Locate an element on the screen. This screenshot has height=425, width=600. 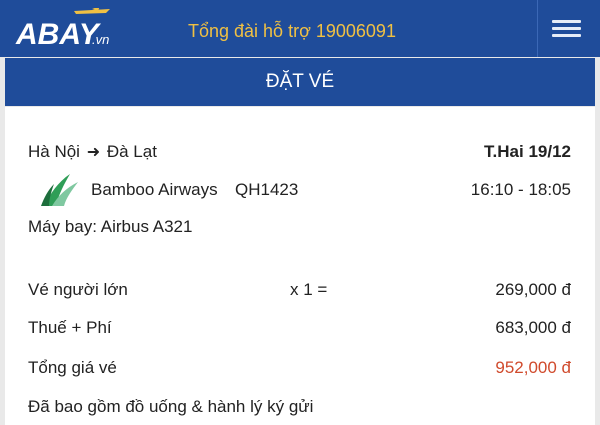
hotline-text: Tổng đài hỗ trợ 19006091 is located at coordinates (292, 31).